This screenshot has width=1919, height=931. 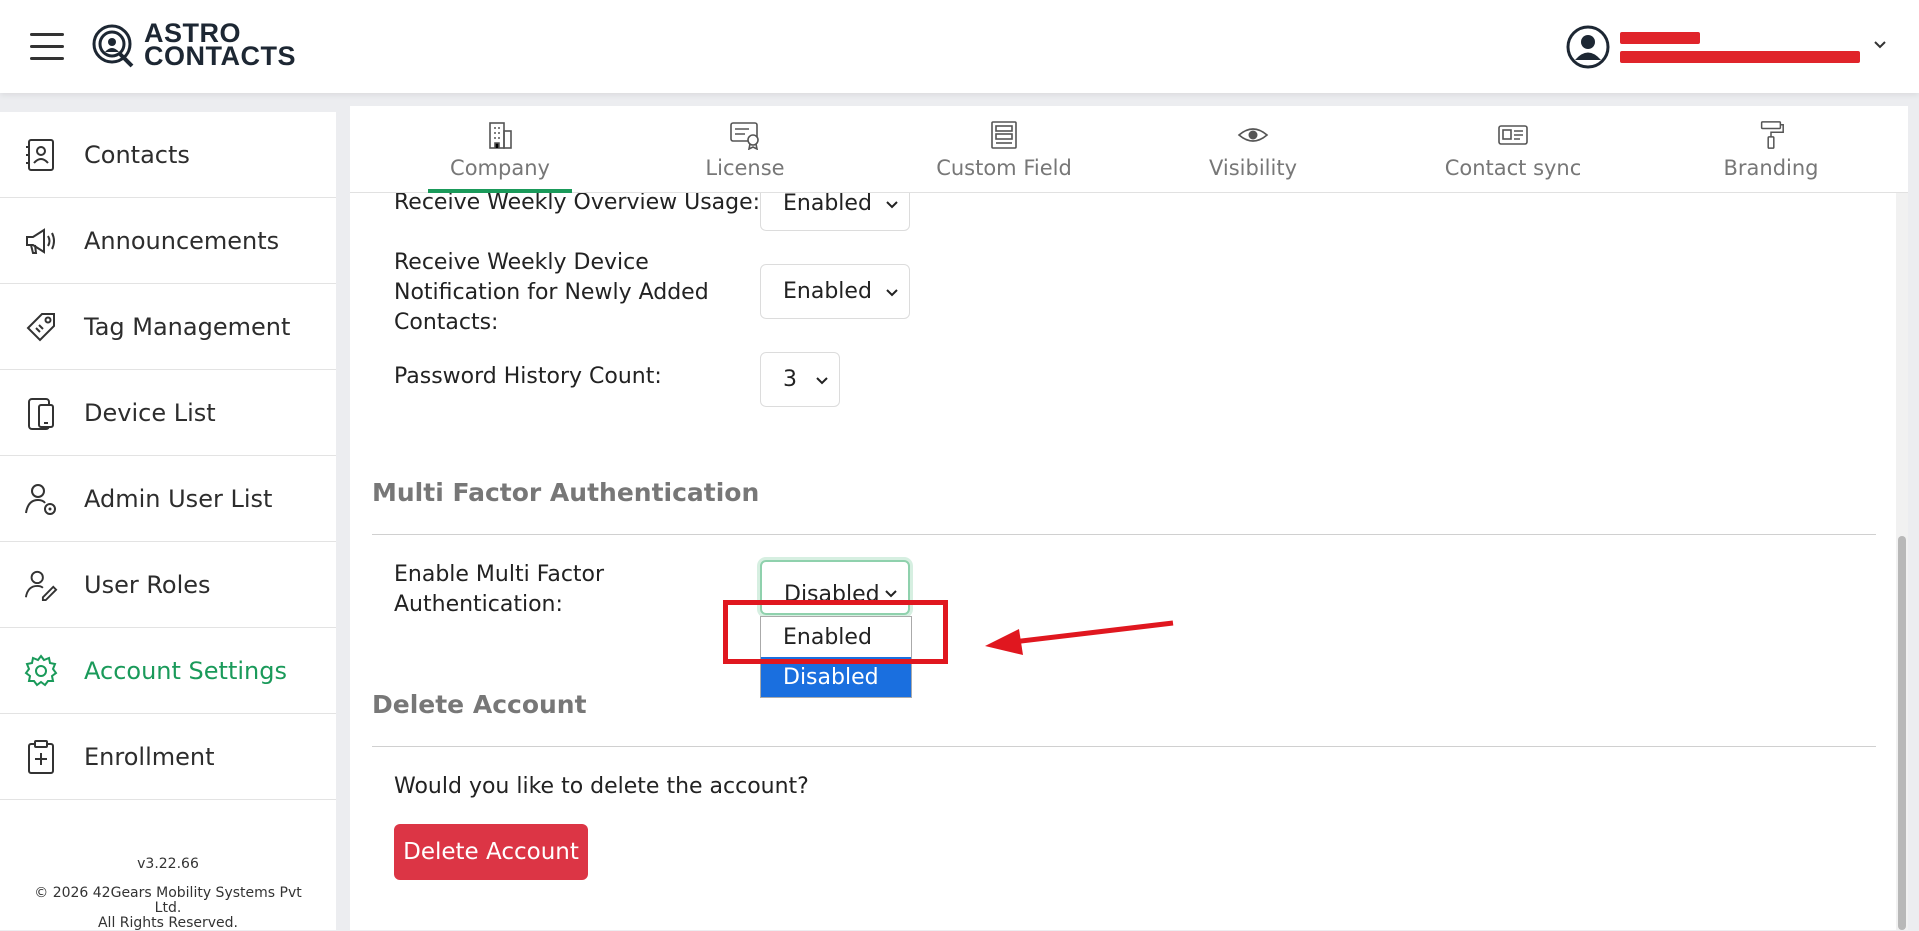 I want to click on delete-account-button: Delete Account, so click(x=491, y=852).